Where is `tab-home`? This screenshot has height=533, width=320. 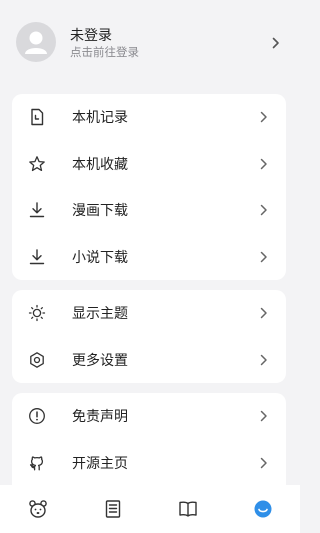
tab-home is located at coordinates (37, 509).